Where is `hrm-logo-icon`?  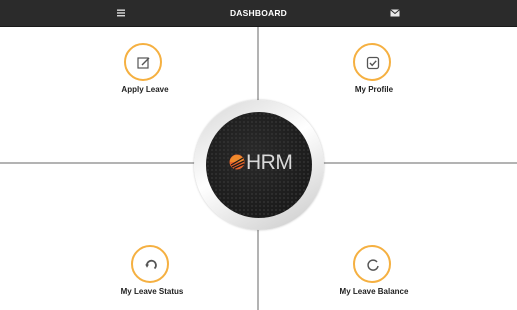 hrm-logo-icon is located at coordinates (237, 162).